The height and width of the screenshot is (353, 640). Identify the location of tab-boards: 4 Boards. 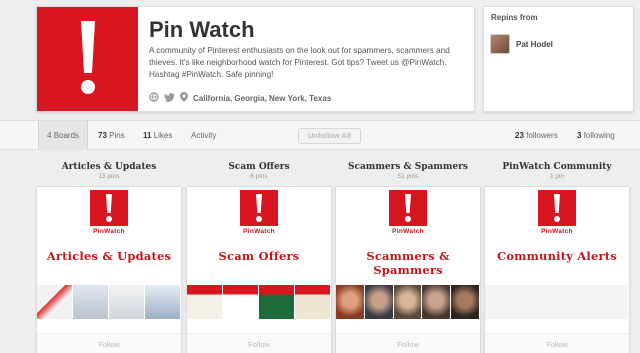
(63, 135).